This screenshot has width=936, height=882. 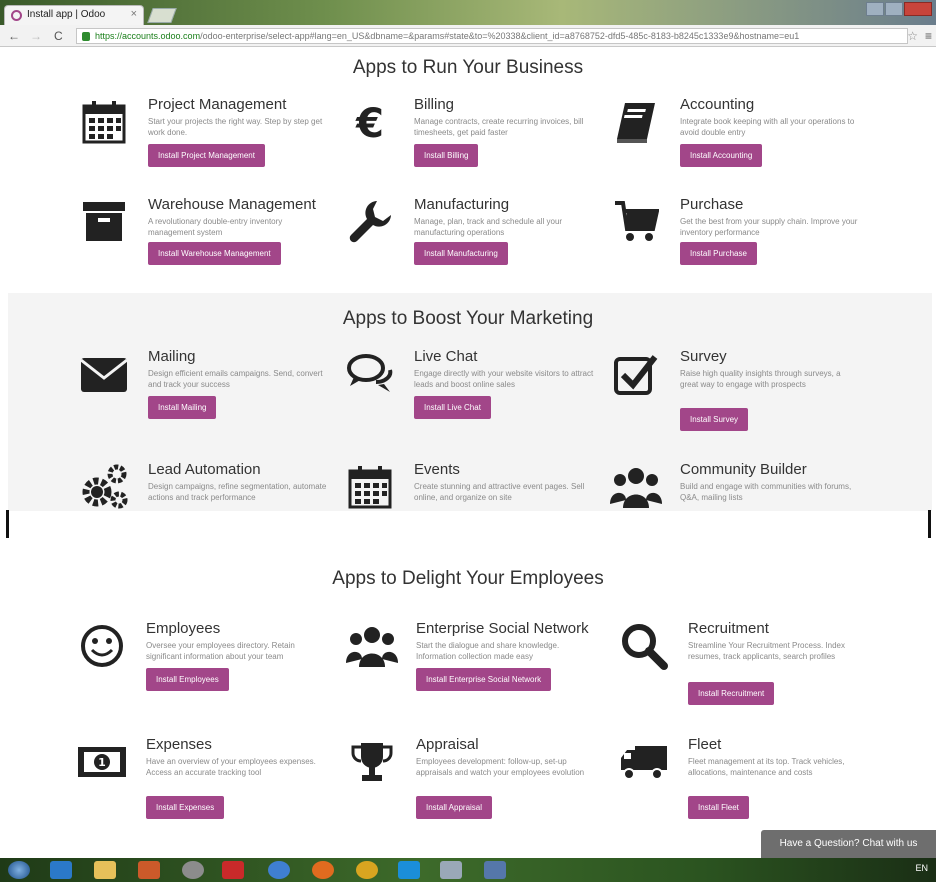 I want to click on install-project-management-button: Install Project Management, so click(x=206, y=155).